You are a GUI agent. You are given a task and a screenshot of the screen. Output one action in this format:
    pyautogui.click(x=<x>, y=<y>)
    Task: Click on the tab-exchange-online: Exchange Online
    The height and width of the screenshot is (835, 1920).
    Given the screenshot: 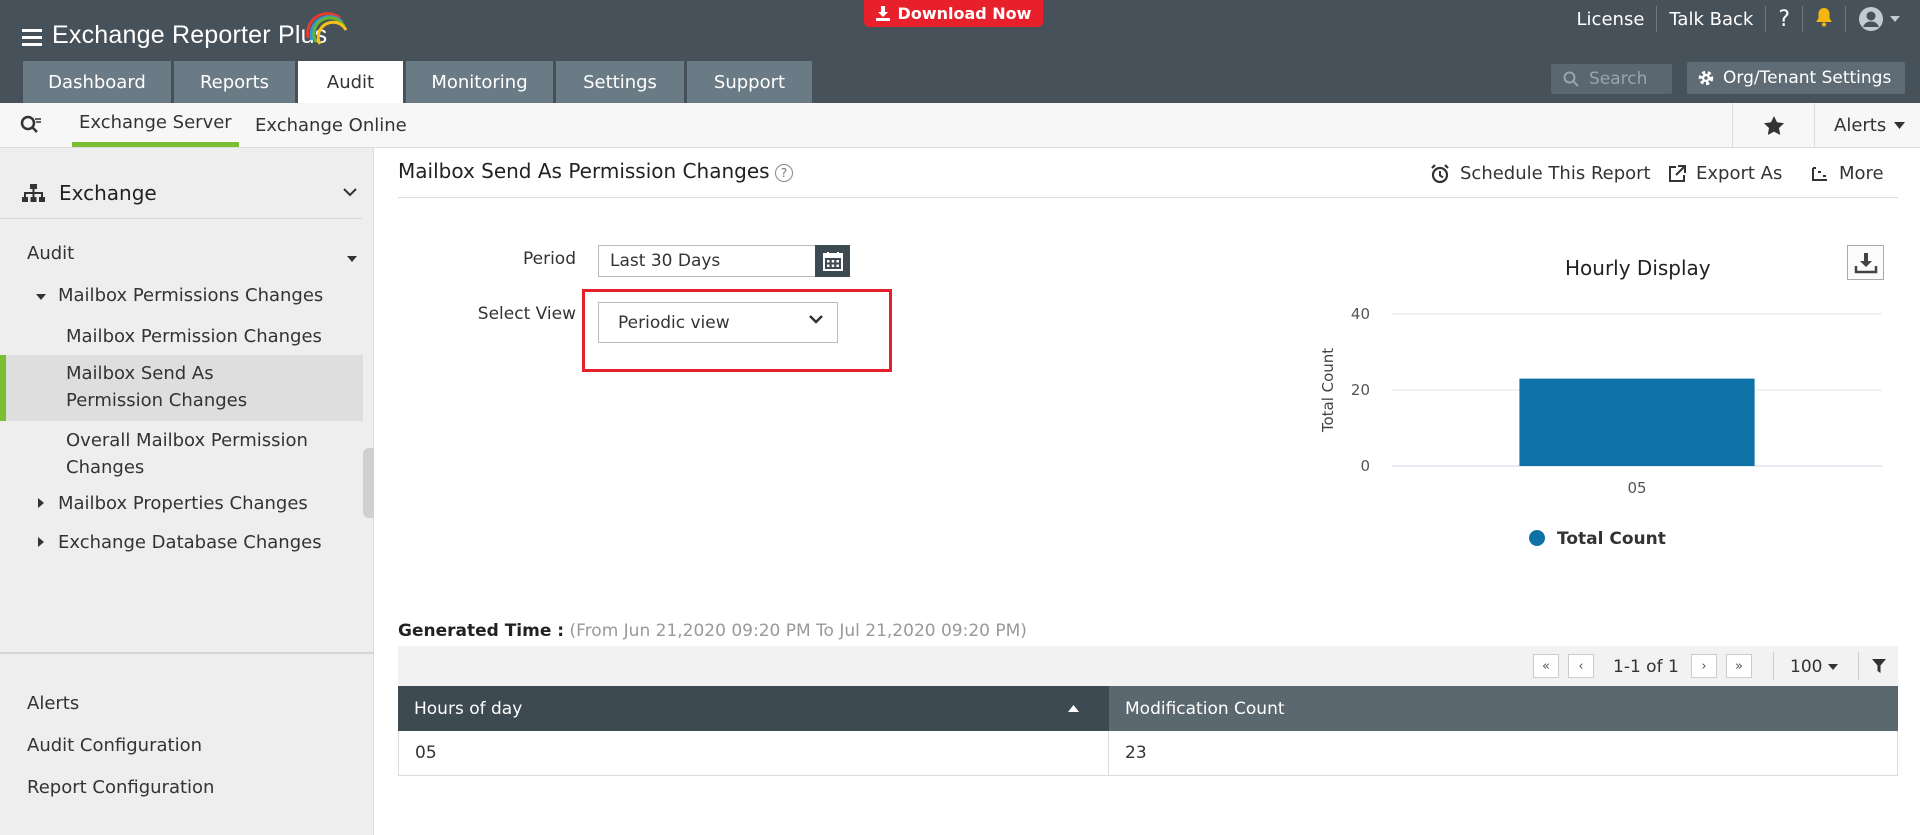 What is the action you would take?
    pyautogui.click(x=331, y=125)
    